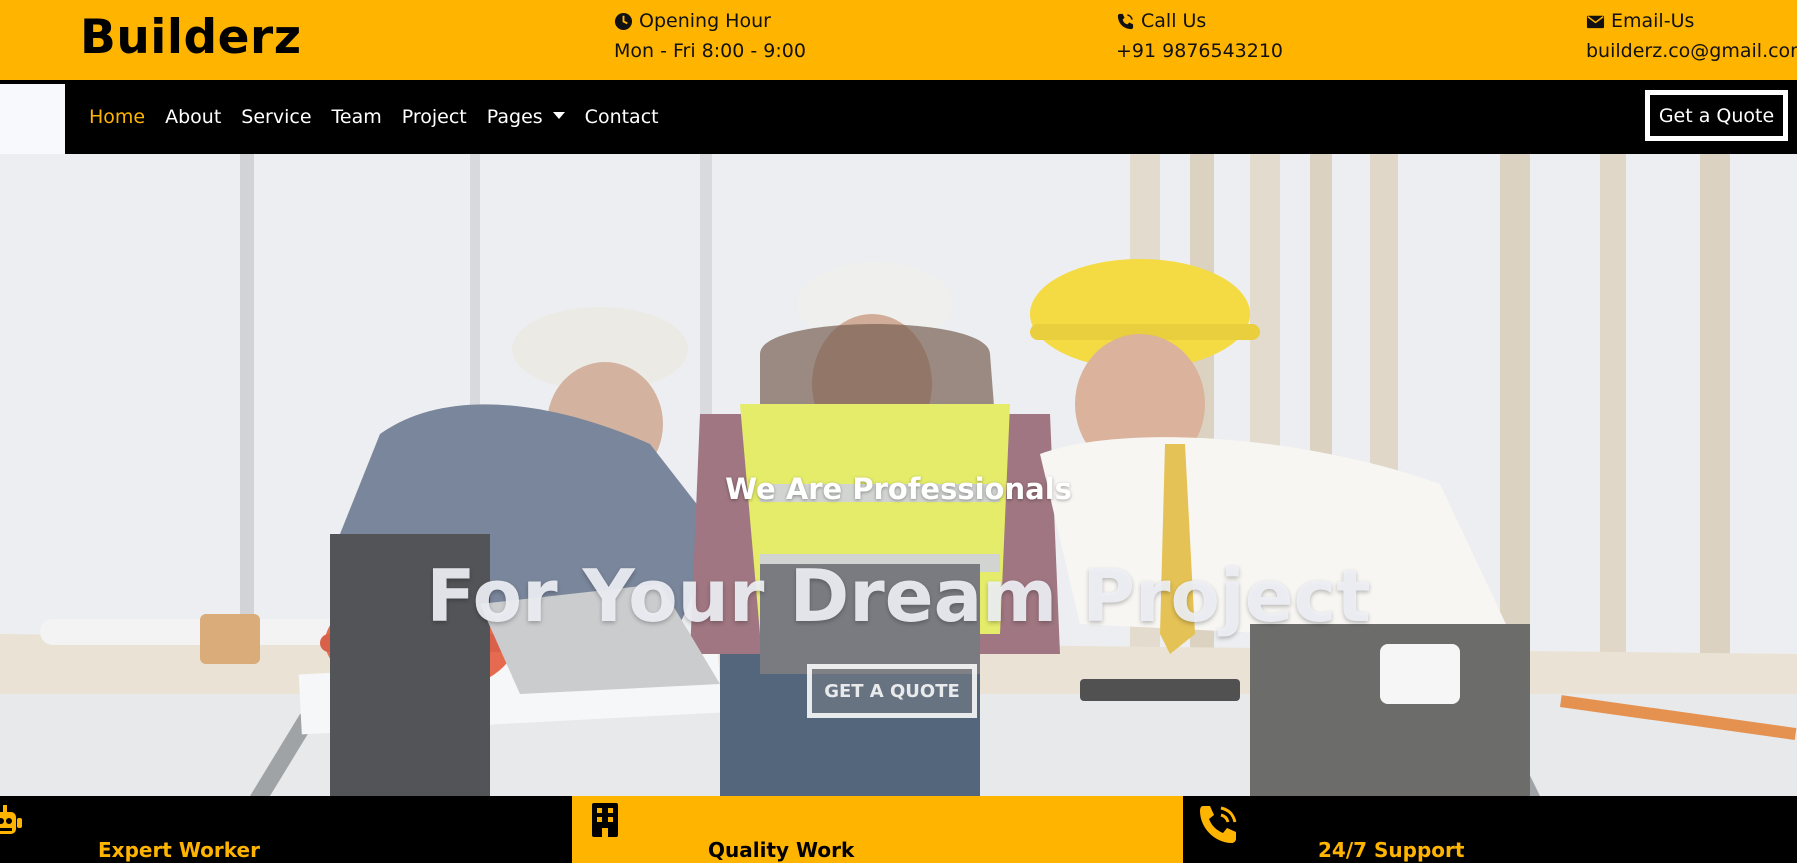  I want to click on call-us-info: Call Us +91 9876543210, so click(1199, 36).